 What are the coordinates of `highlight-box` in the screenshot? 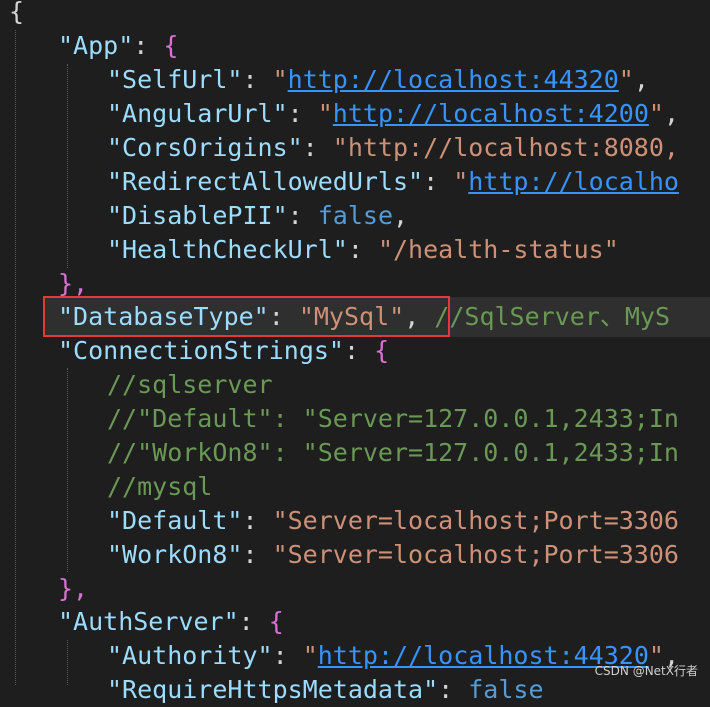 It's located at (246, 316).